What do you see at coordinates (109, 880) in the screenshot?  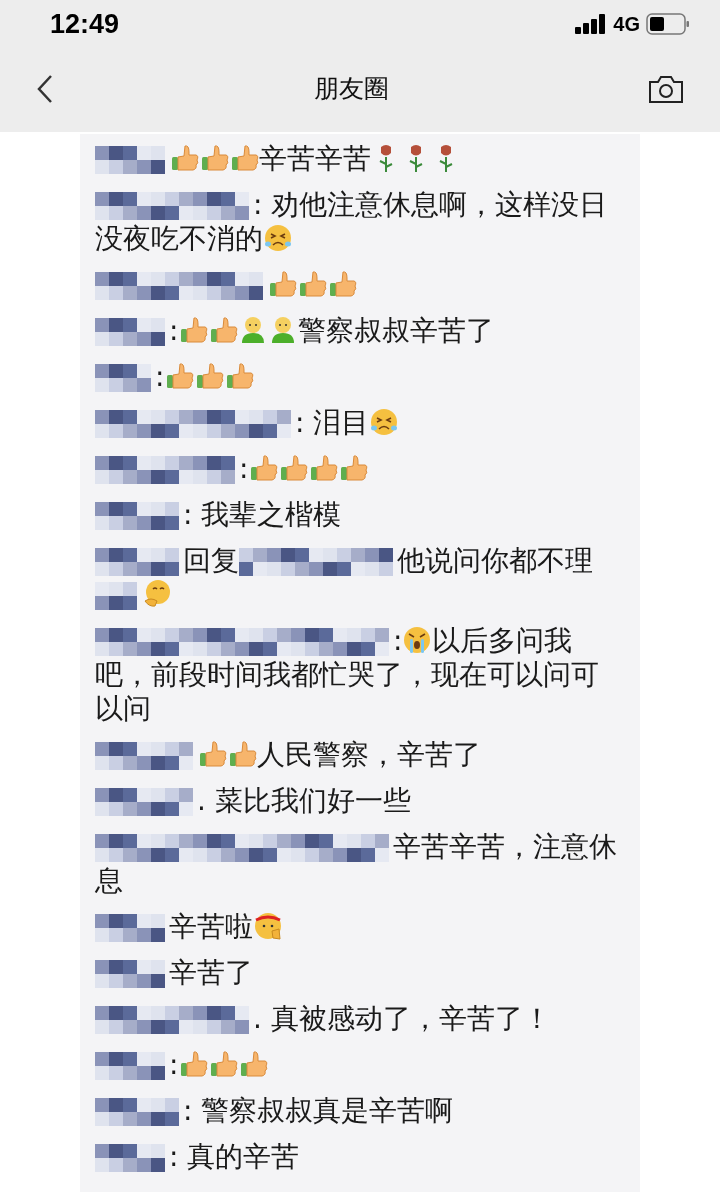 I see `comment-text: 息` at bounding box center [109, 880].